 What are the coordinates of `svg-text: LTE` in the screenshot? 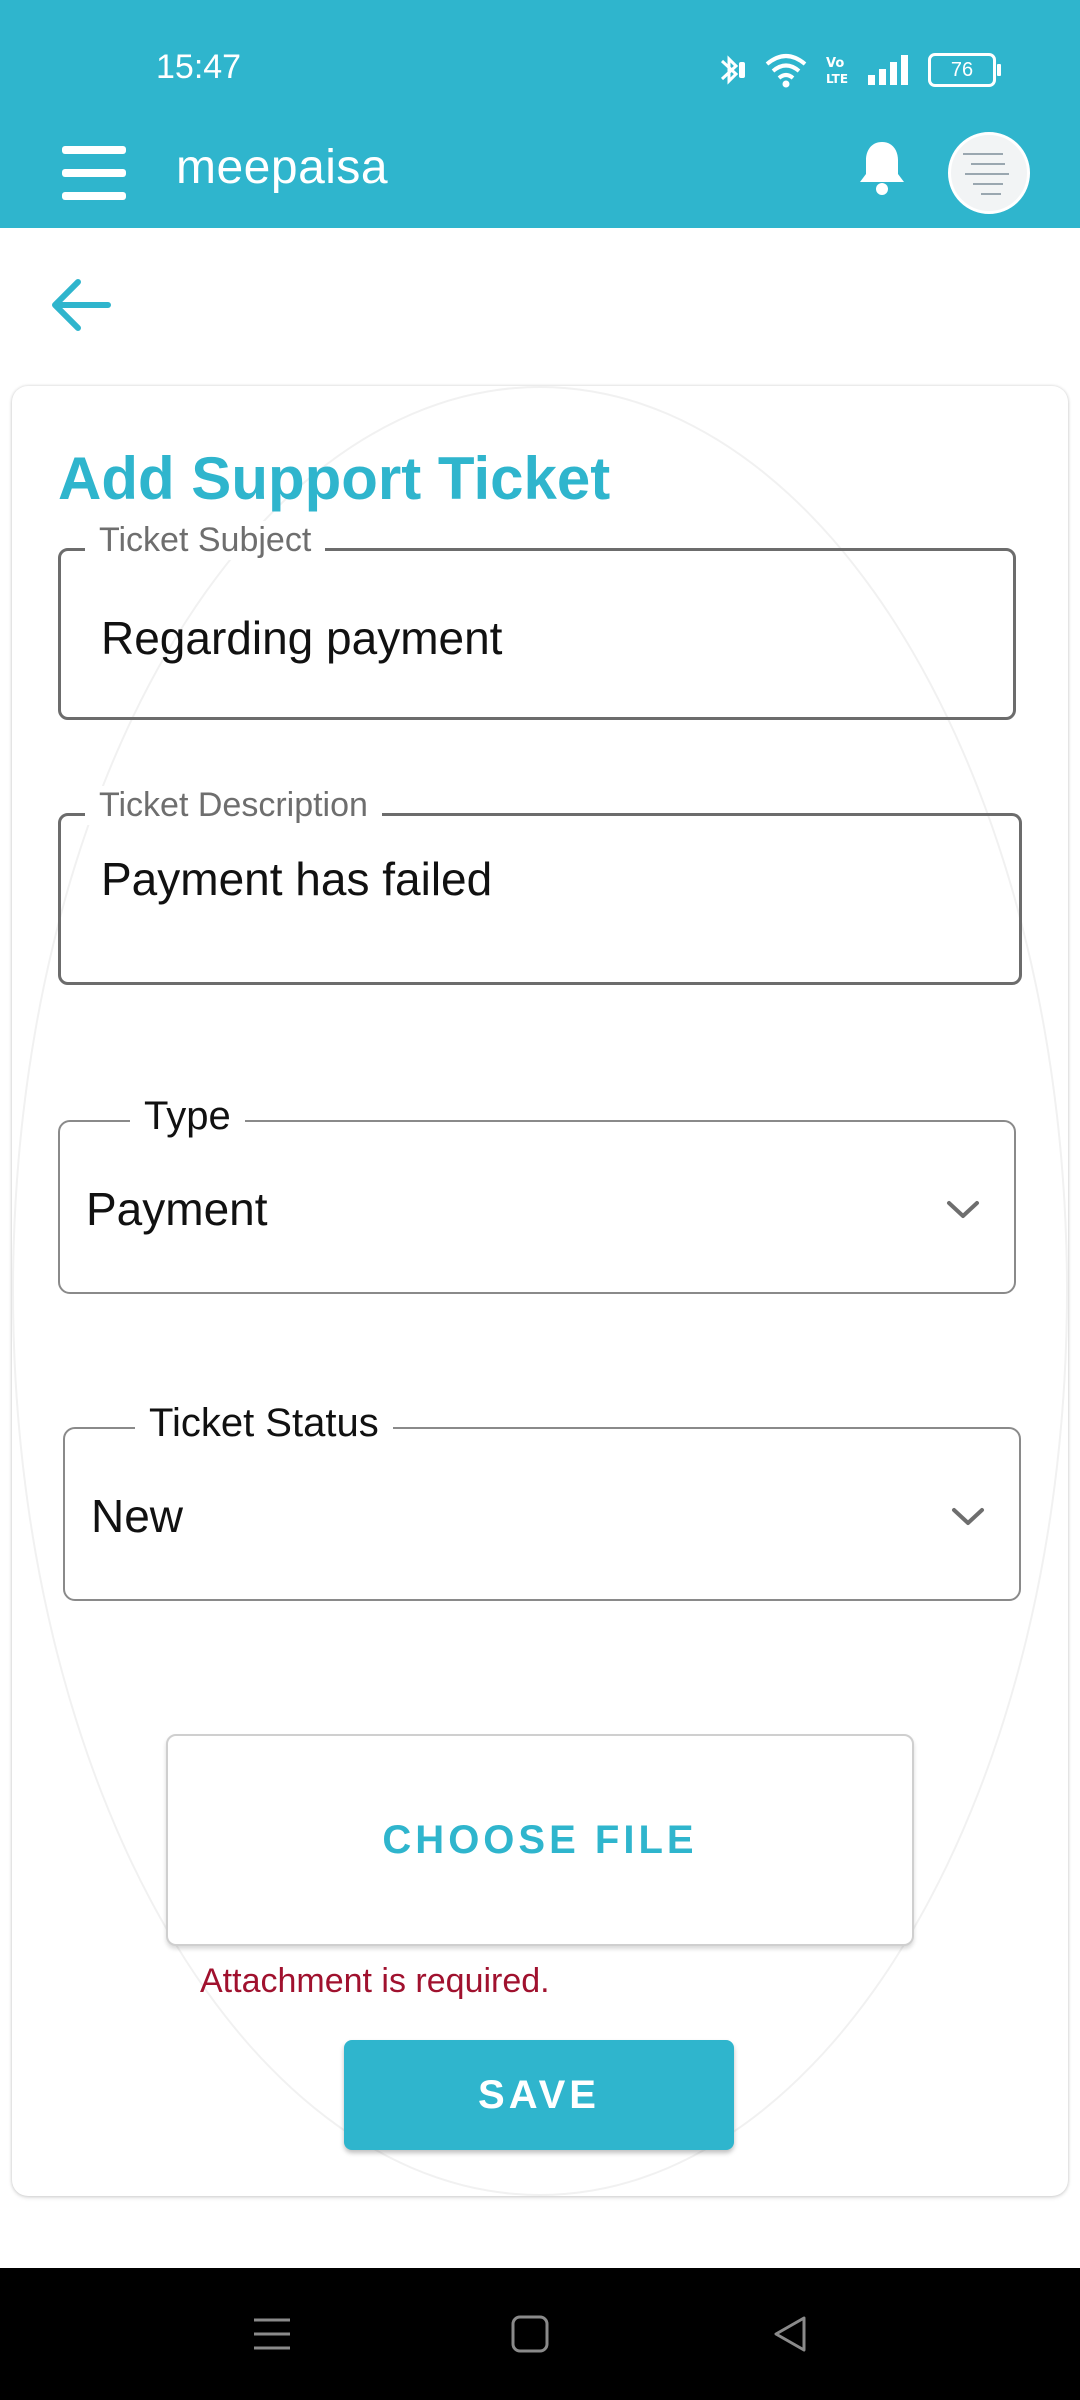 It's located at (837, 79).